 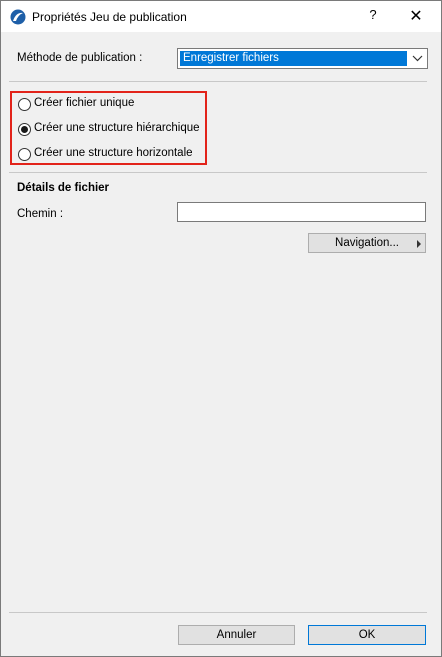 I want to click on publish-method-label: Méthode de publication :, so click(x=80, y=58).